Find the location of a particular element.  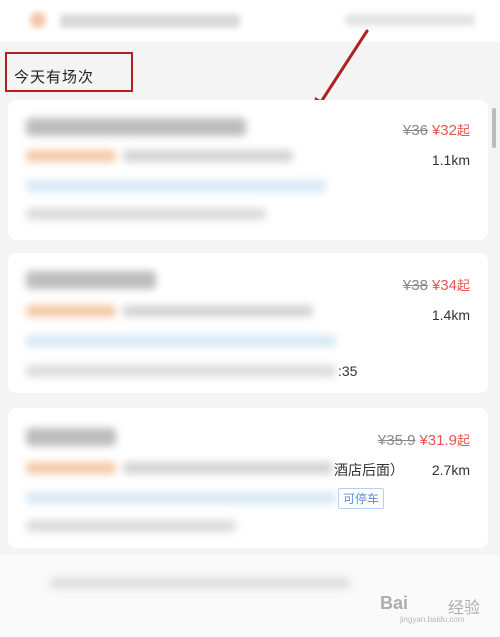

price: ¥38 ¥34起 is located at coordinates (436, 284).